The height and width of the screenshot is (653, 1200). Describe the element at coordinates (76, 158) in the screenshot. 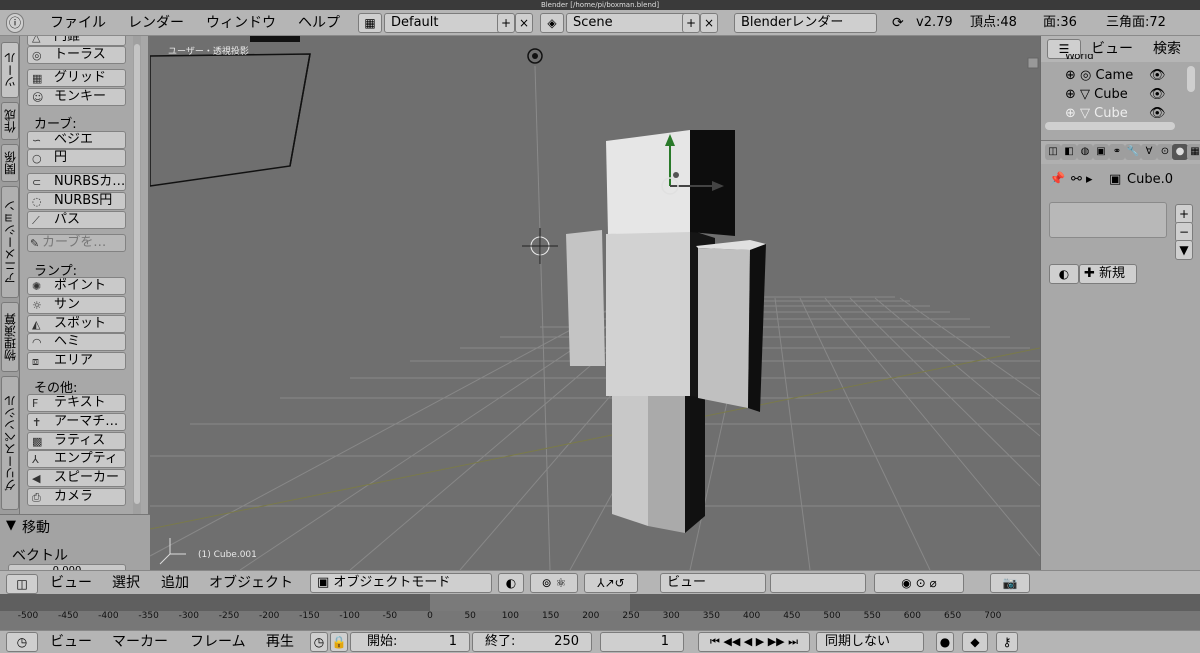

I see `tool-circle-button: ○ 円` at that location.